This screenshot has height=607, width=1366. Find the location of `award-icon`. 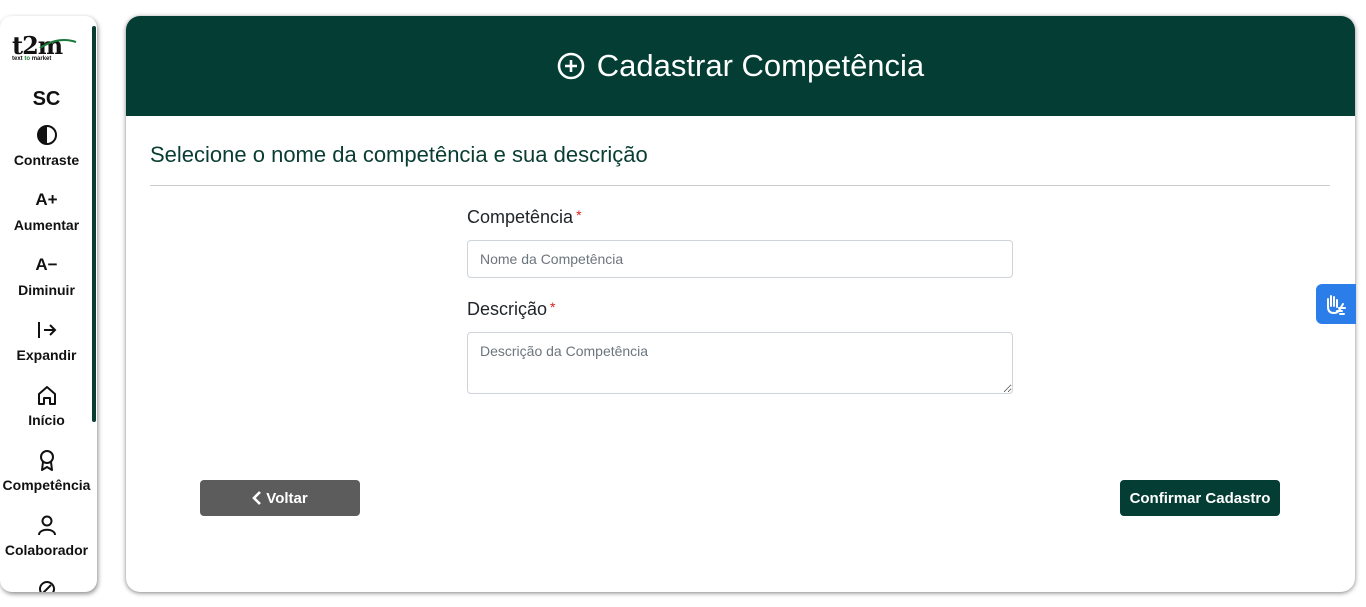

award-icon is located at coordinates (46, 461).